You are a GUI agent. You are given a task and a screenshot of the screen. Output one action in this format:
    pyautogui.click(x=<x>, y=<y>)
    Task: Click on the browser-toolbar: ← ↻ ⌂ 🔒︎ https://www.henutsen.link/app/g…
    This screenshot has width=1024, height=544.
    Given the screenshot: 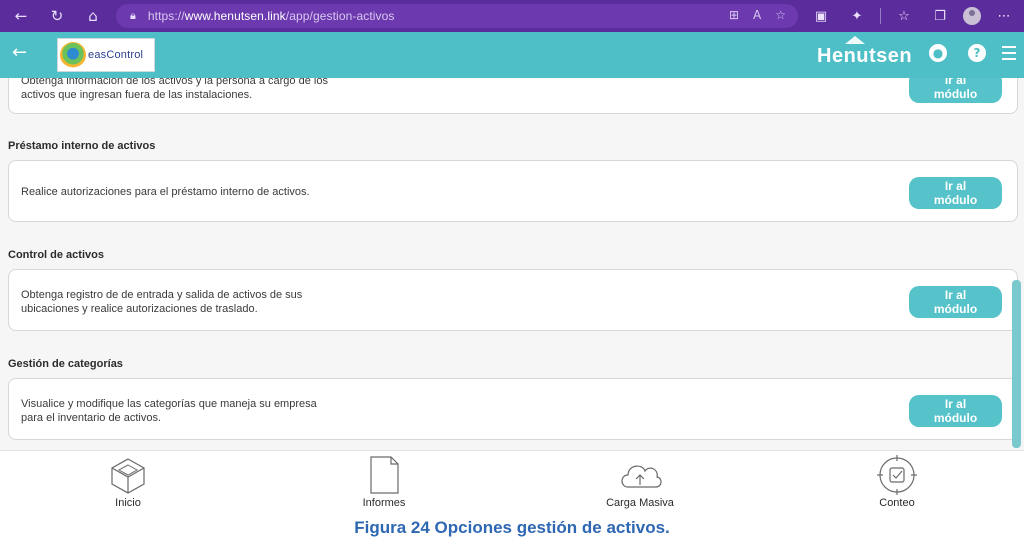 What is the action you would take?
    pyautogui.click(x=512, y=16)
    